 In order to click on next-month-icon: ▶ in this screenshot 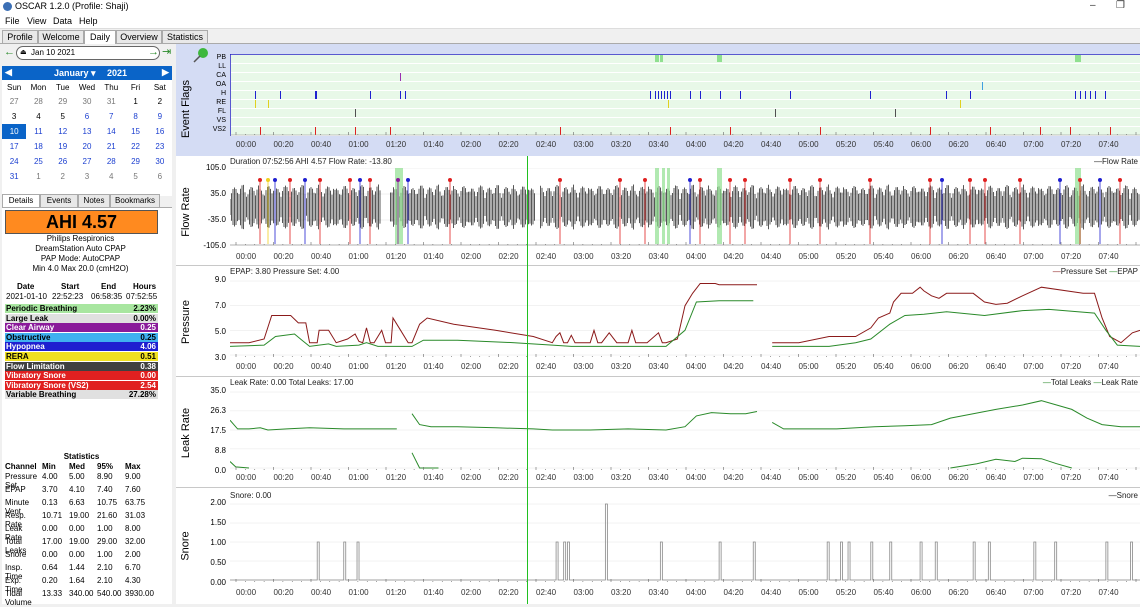, I will do `click(165, 72)`.